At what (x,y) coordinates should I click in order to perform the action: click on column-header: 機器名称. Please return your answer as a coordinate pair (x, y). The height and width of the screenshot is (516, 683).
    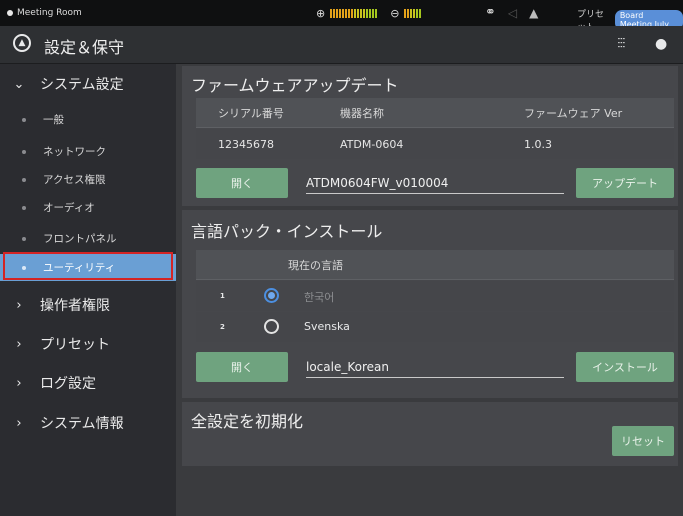
    Looking at the image, I should click on (362, 113).